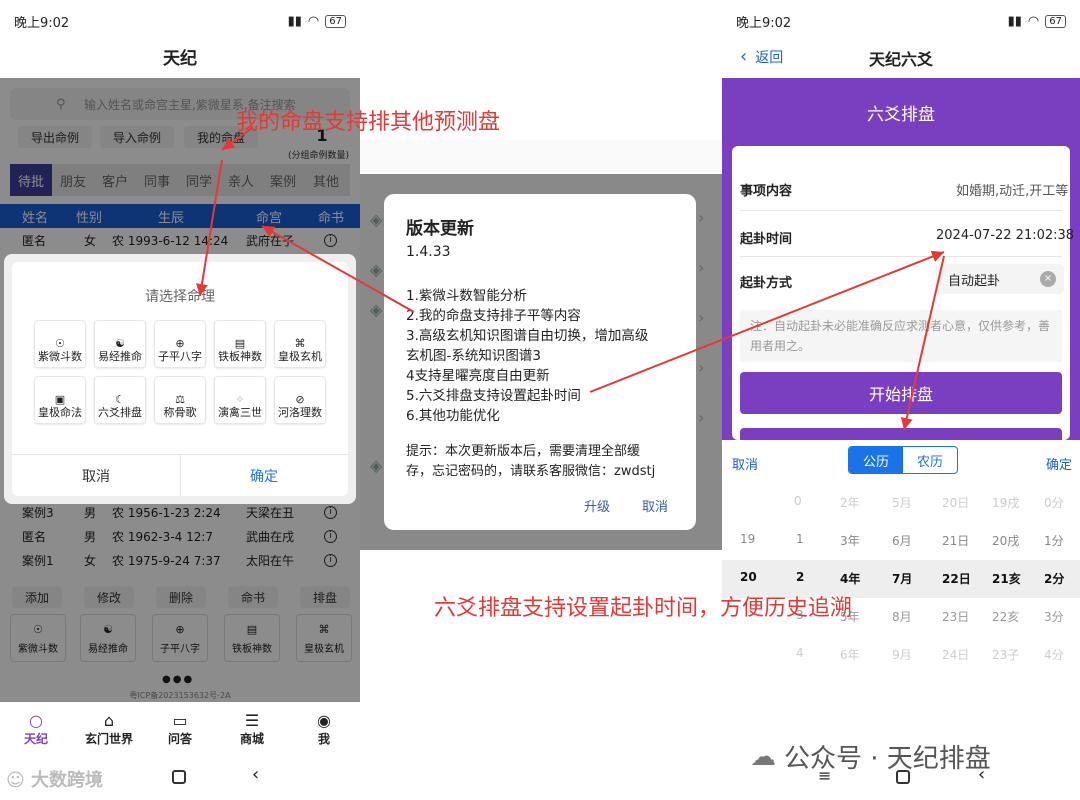  What do you see at coordinates (338, 269) in the screenshot?
I see `arrow-update-to-chart` at bounding box center [338, 269].